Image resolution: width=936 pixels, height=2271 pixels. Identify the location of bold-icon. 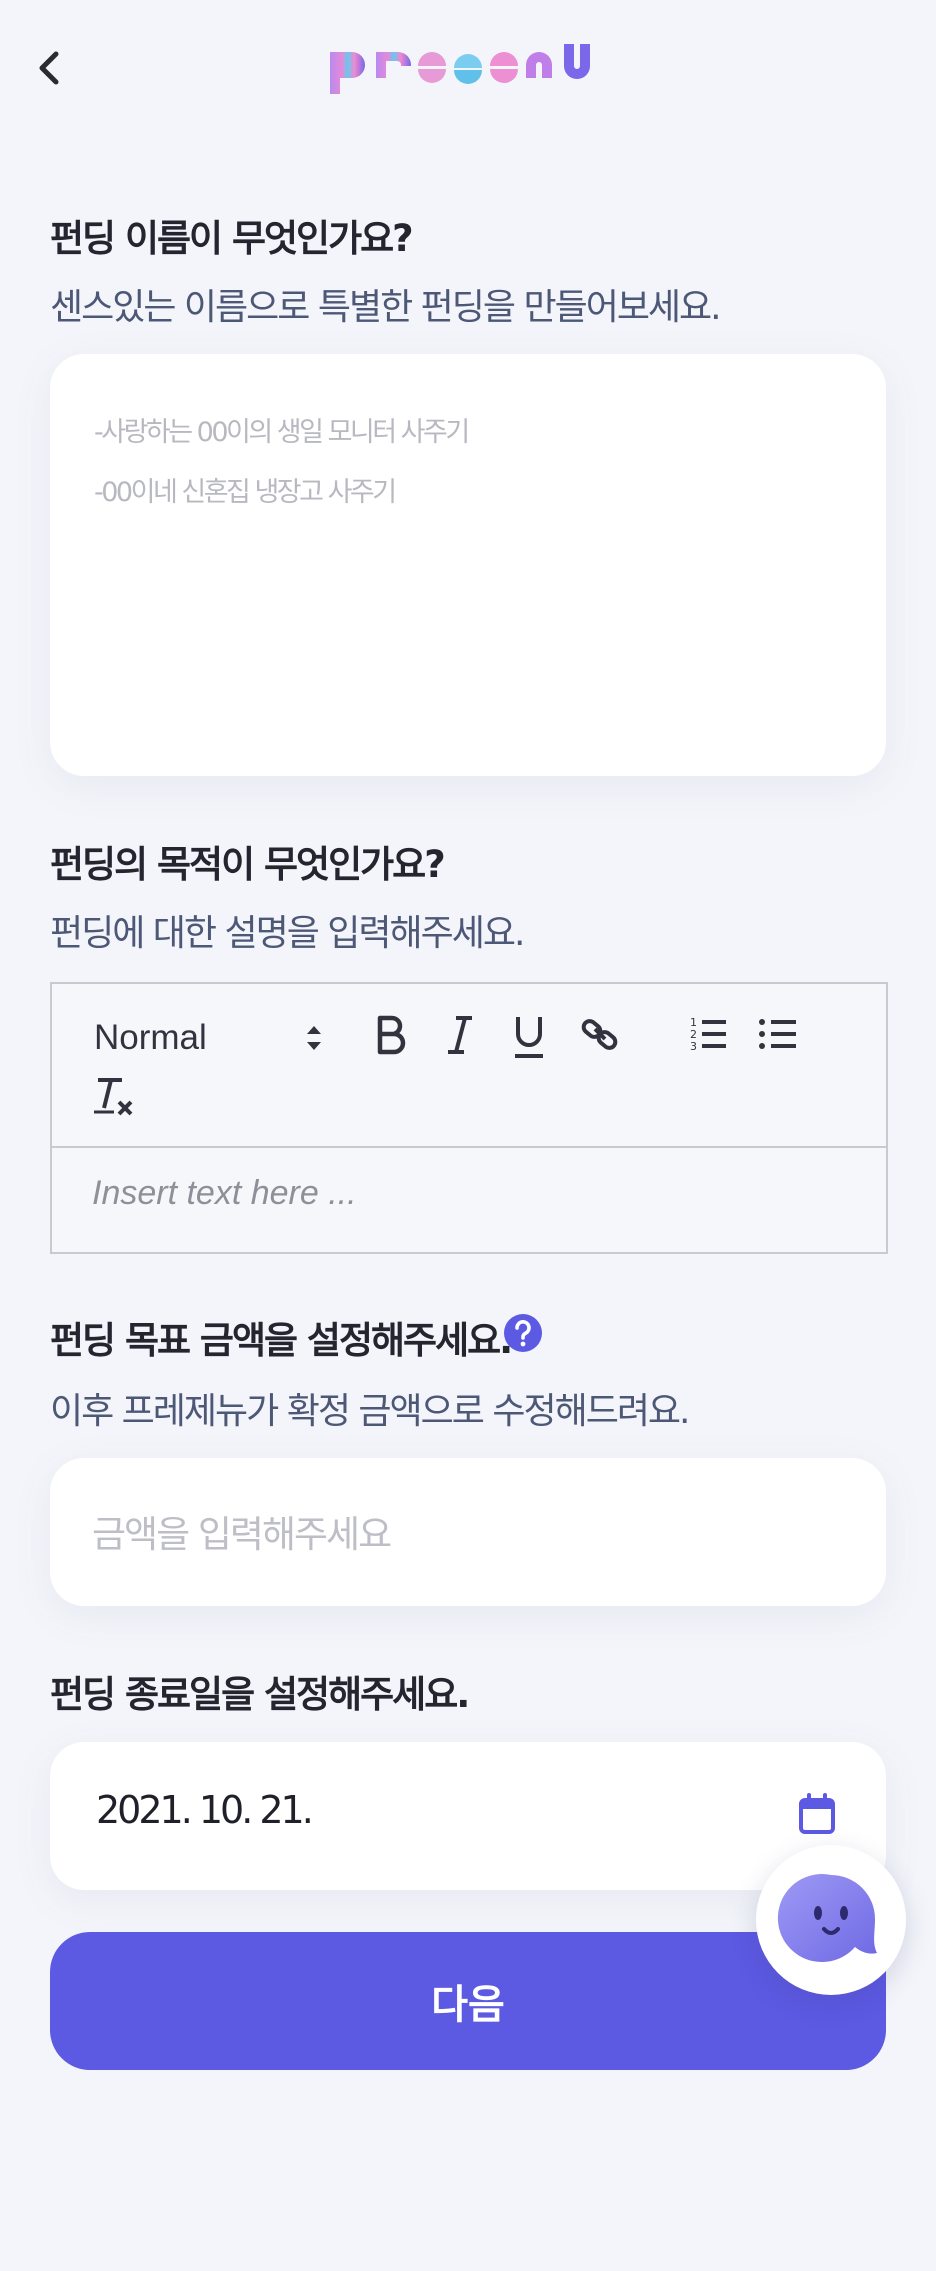
(390, 1035).